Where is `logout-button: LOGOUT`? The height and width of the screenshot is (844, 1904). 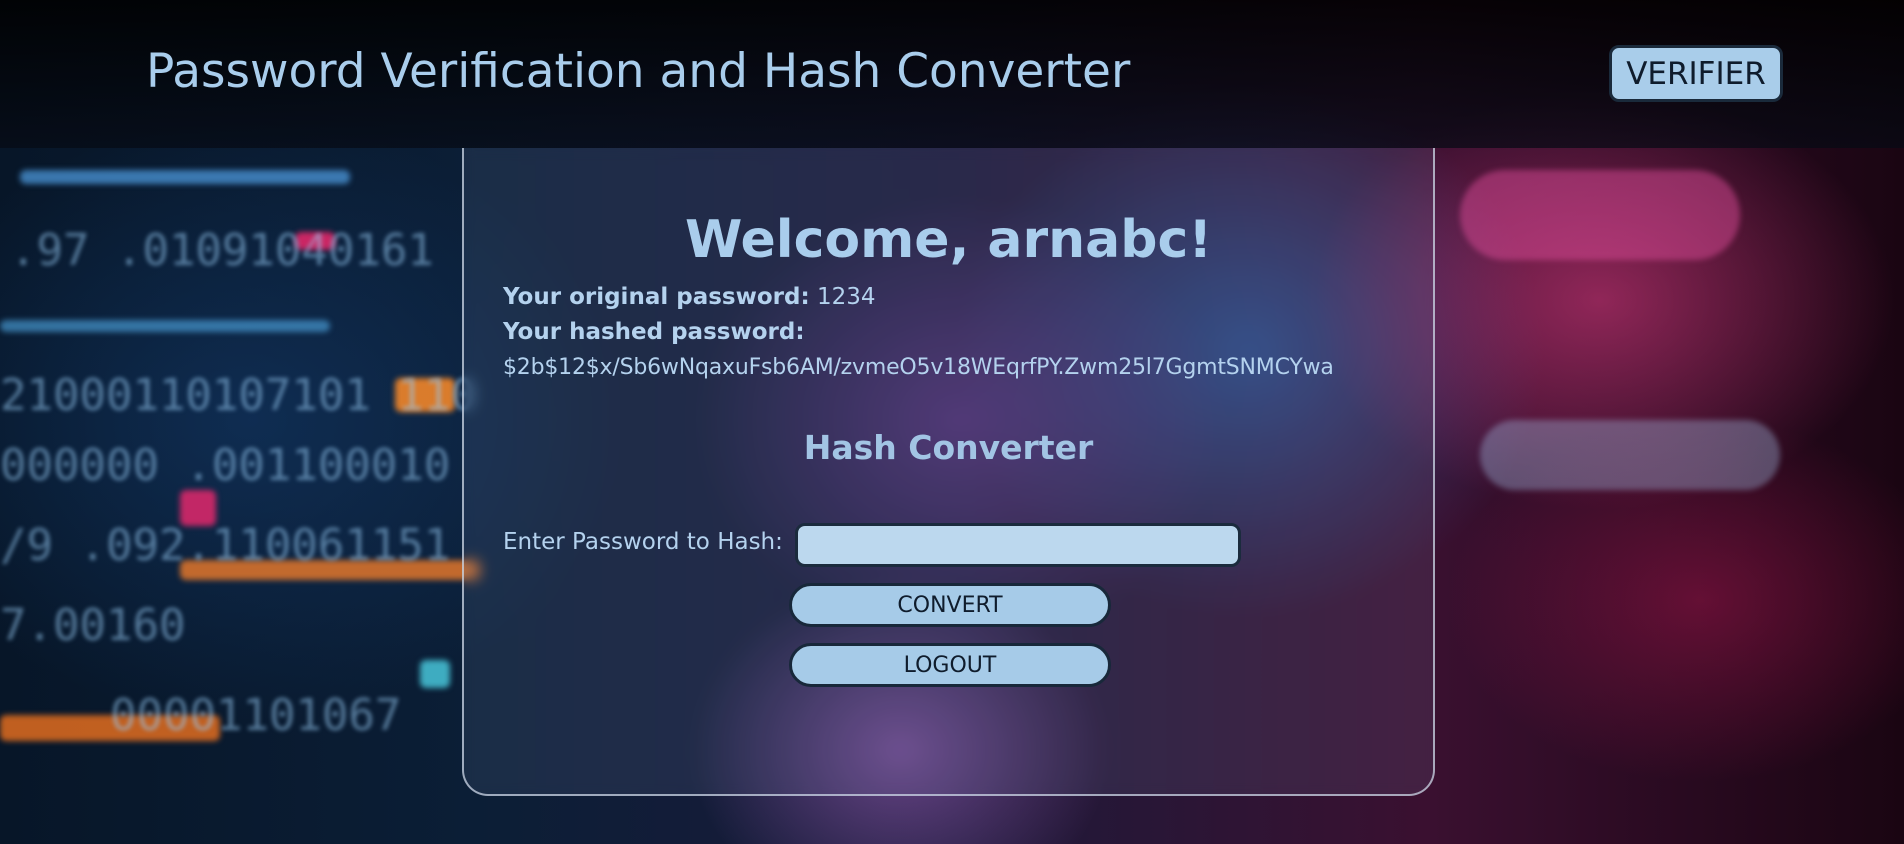
logout-button: LOGOUT is located at coordinates (950, 665).